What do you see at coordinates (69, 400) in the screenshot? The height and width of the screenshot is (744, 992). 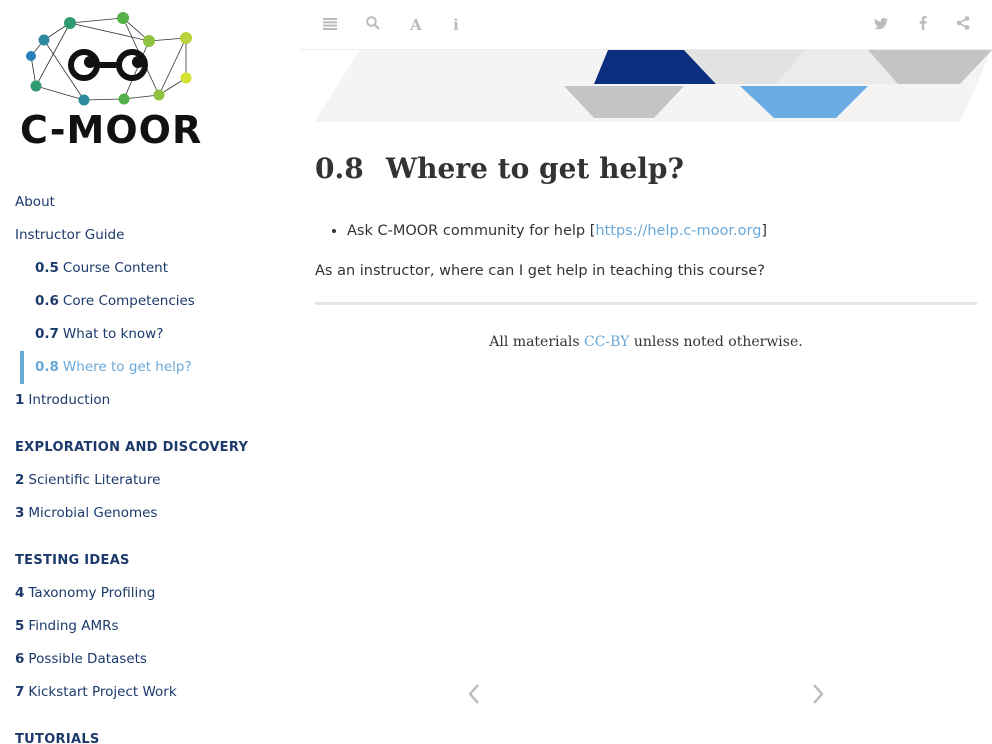 I see `sidebar-item-label: Introduction` at bounding box center [69, 400].